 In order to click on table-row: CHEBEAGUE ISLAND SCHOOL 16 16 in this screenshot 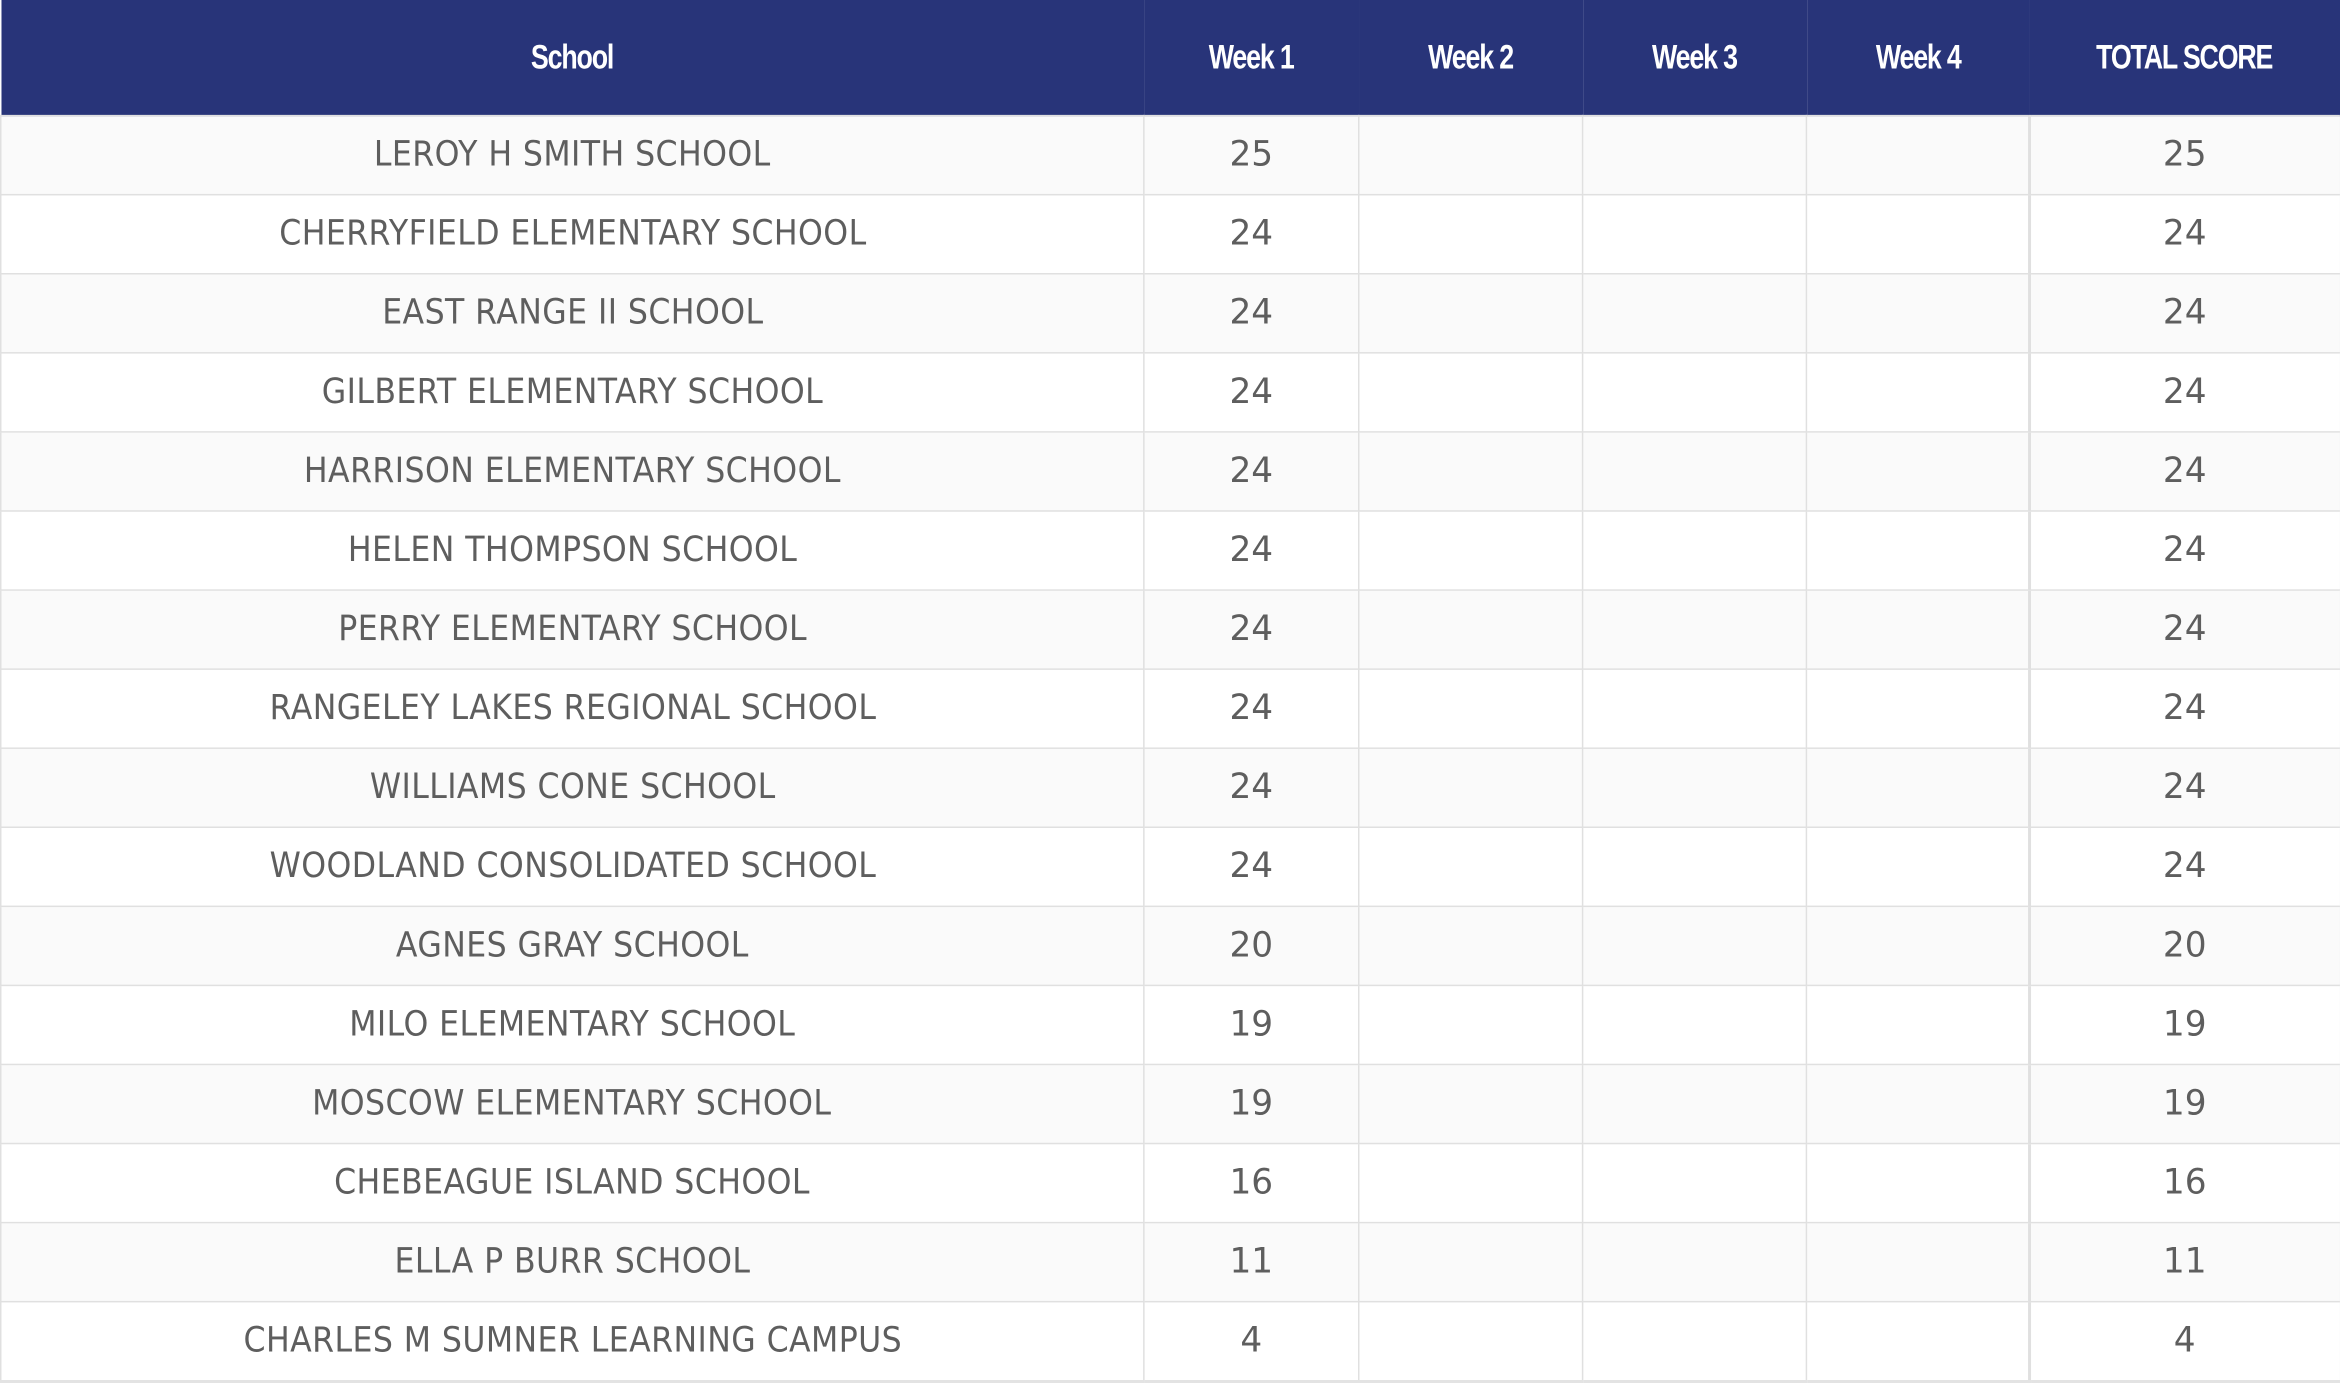, I will do `click(1170, 1183)`.